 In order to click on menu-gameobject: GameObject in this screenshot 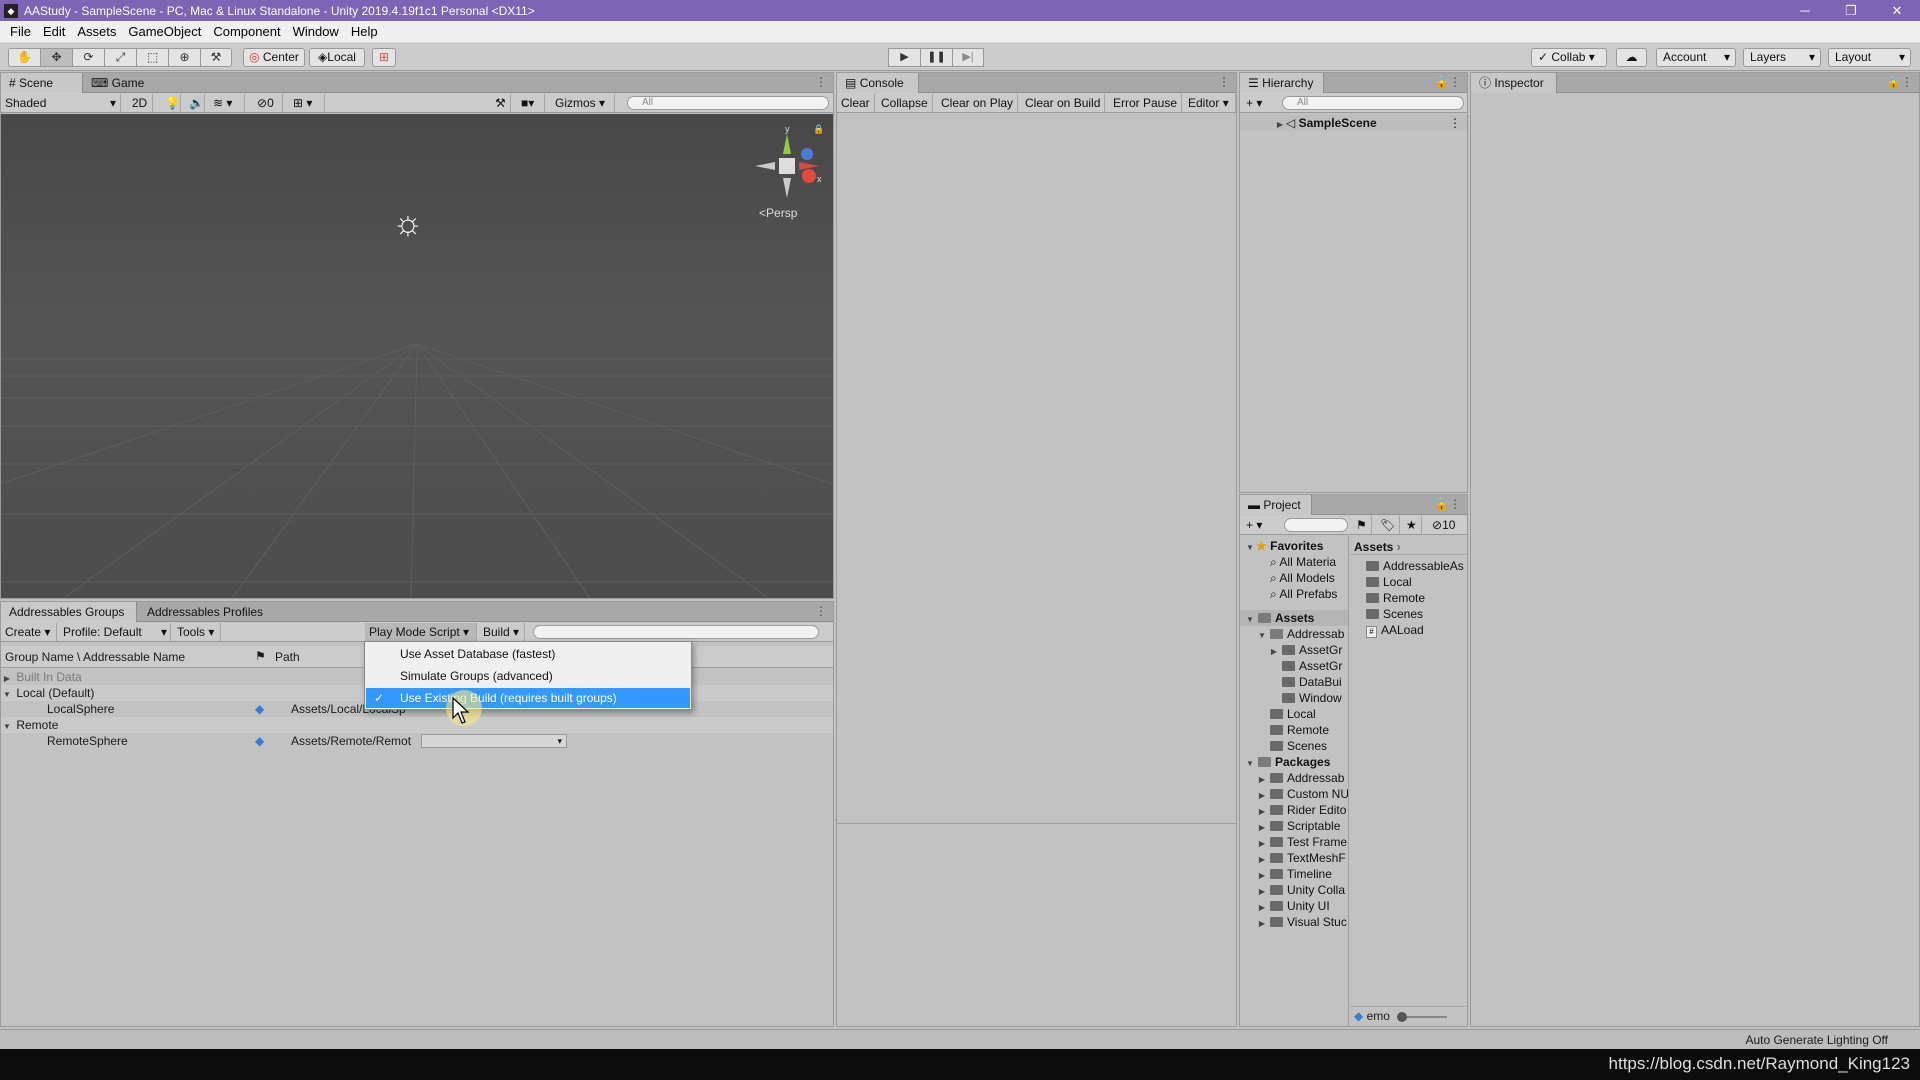, I will do `click(164, 31)`.